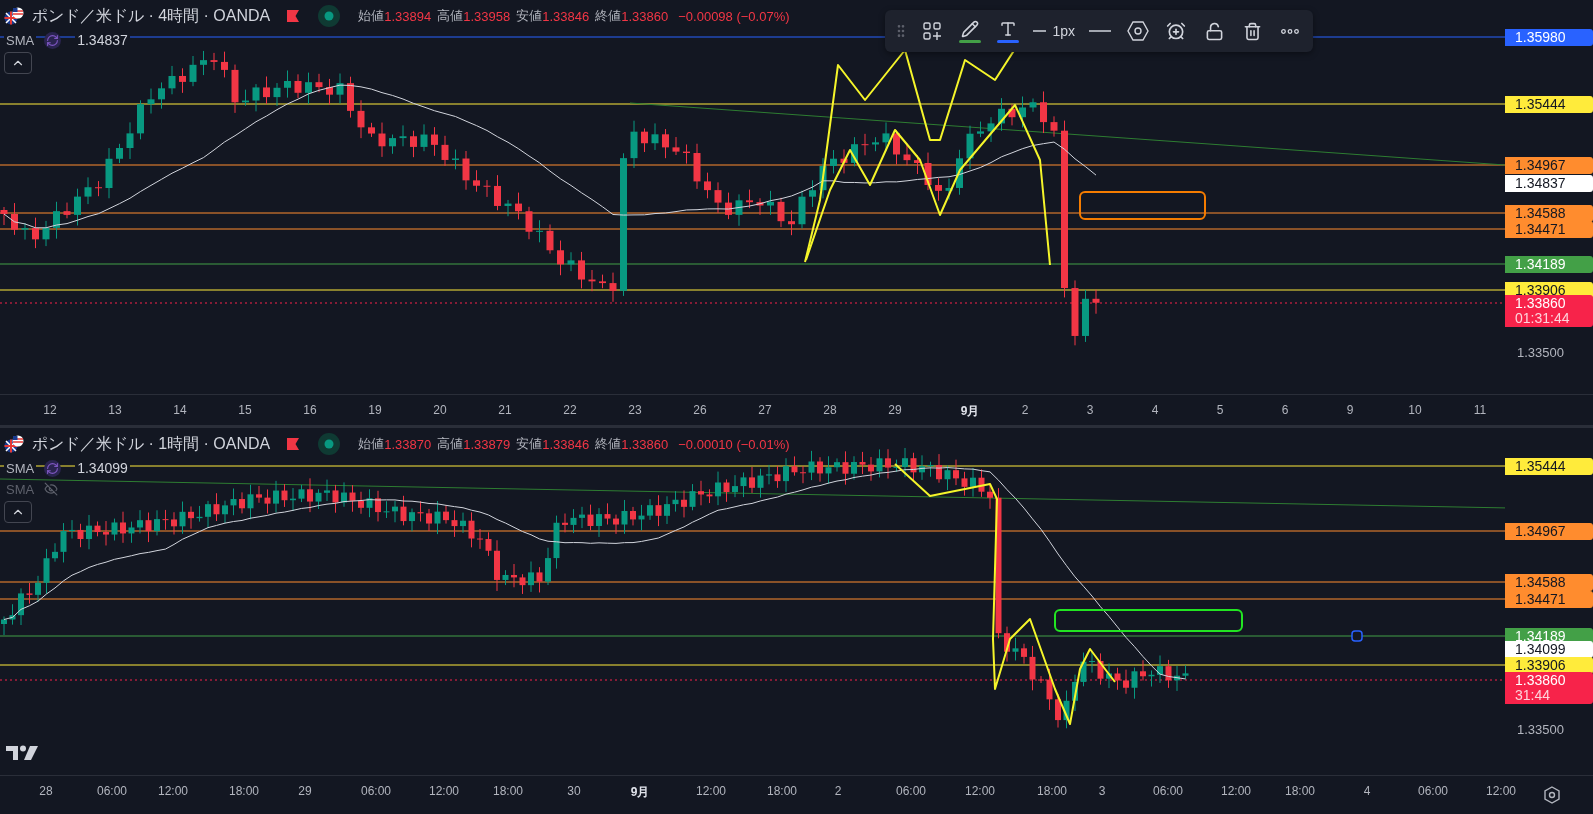 The height and width of the screenshot is (814, 1593). What do you see at coordinates (151, 444) in the screenshot?
I see `symbol-title: ポンド／米ドル · 1時間 · OANDA` at bounding box center [151, 444].